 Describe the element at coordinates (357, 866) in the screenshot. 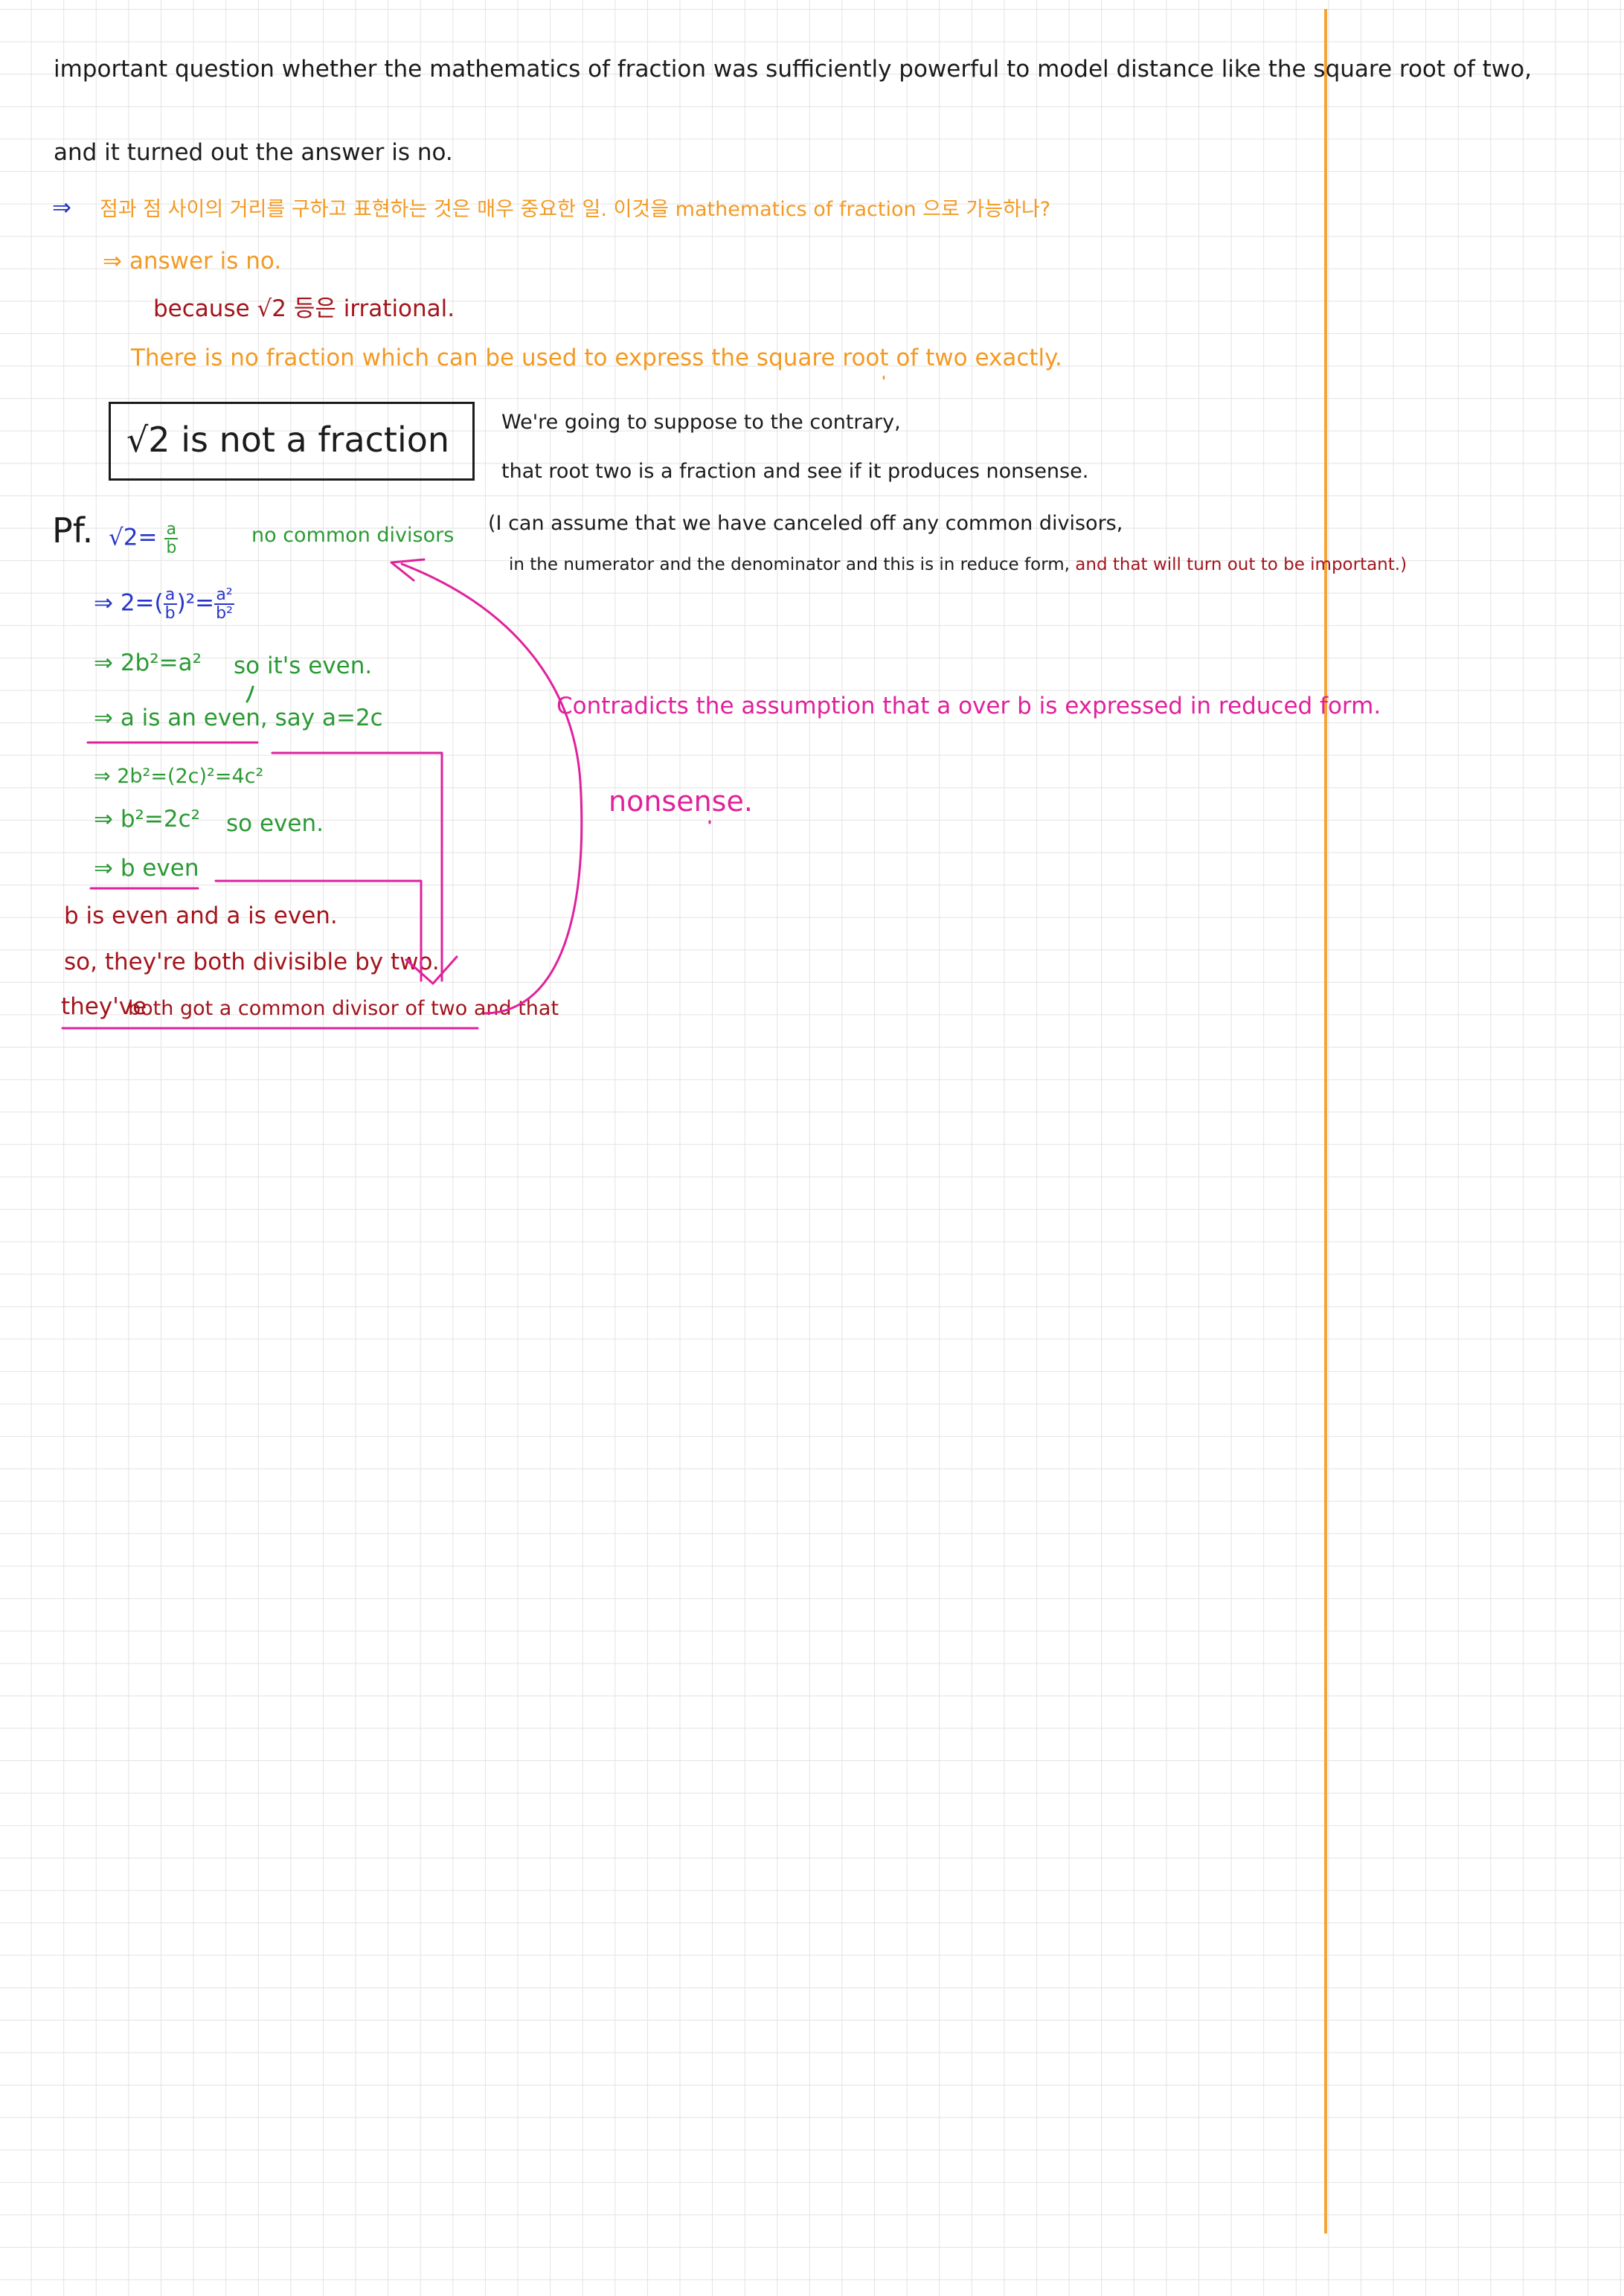

I see `arrow-a-to-common-divisor` at that location.